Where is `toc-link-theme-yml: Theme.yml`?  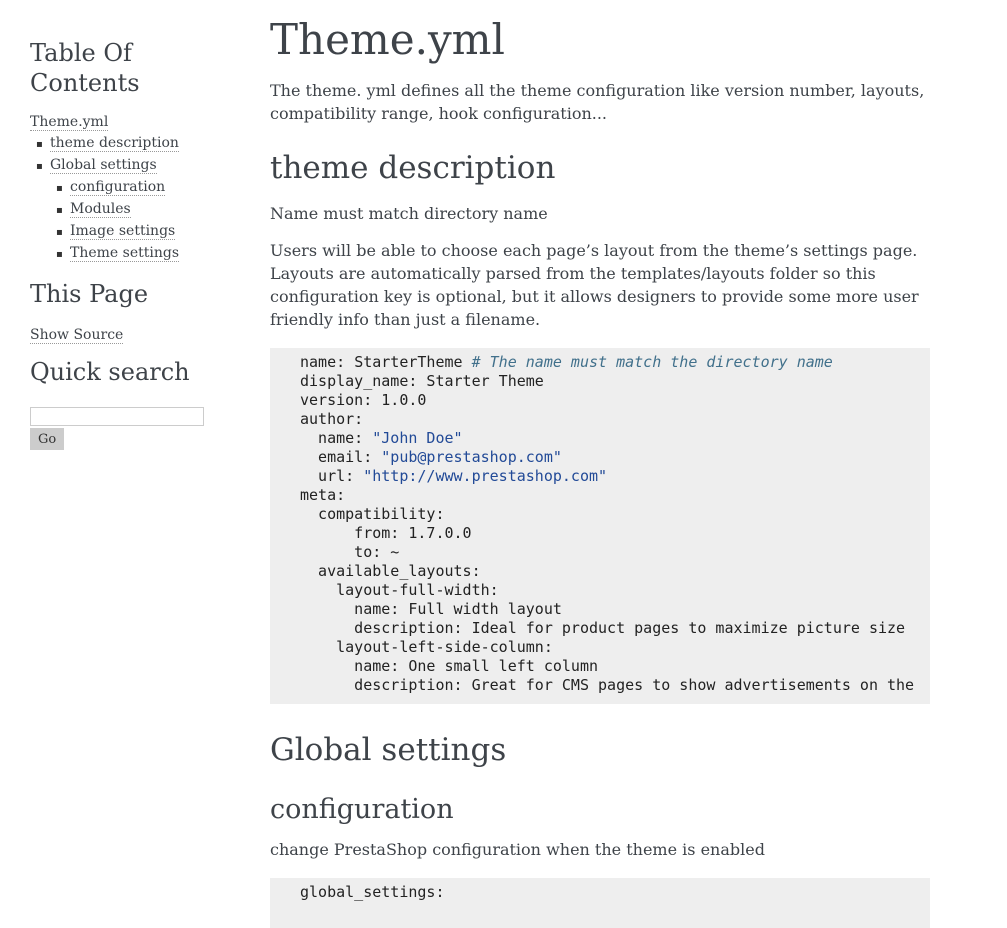 toc-link-theme-yml: Theme.yml is located at coordinates (69, 122).